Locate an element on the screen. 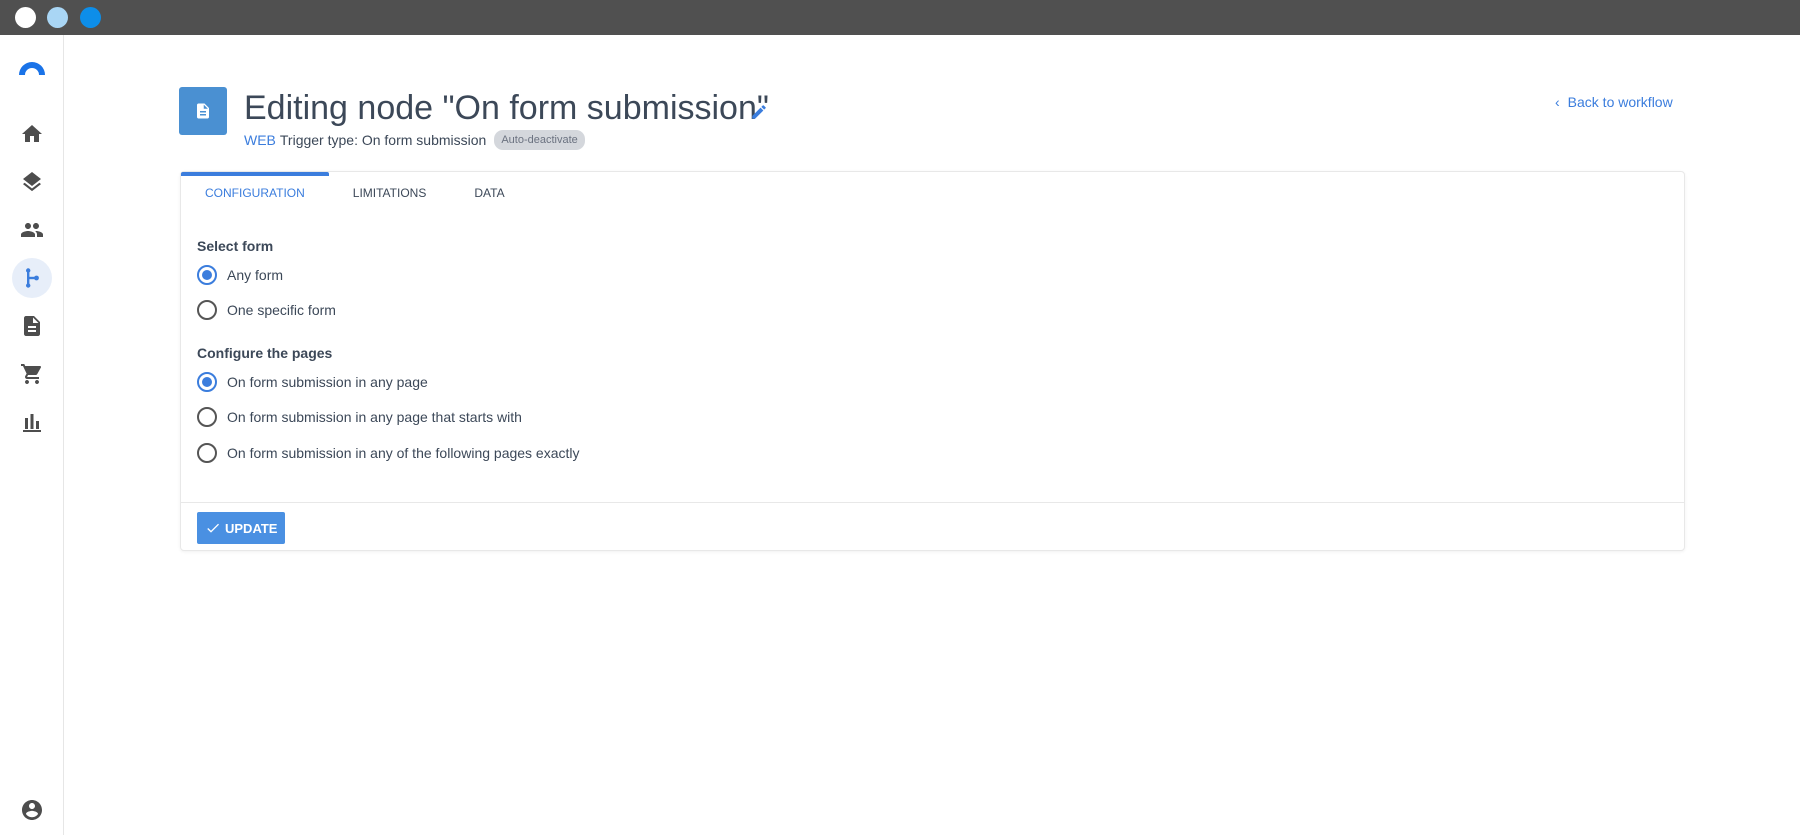  window-minimize-button is located at coordinates (57, 17).